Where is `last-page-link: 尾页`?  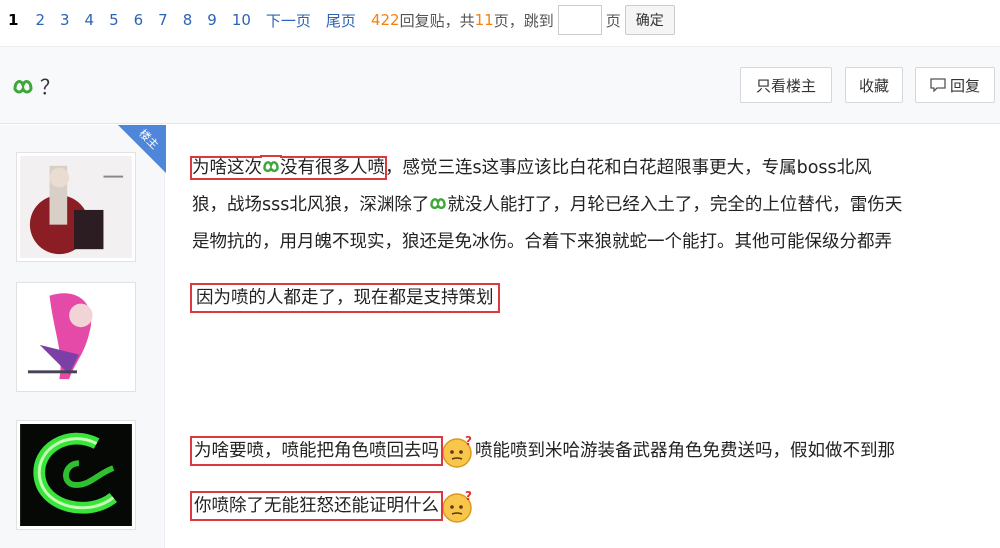 last-page-link: 尾页 is located at coordinates (341, 20).